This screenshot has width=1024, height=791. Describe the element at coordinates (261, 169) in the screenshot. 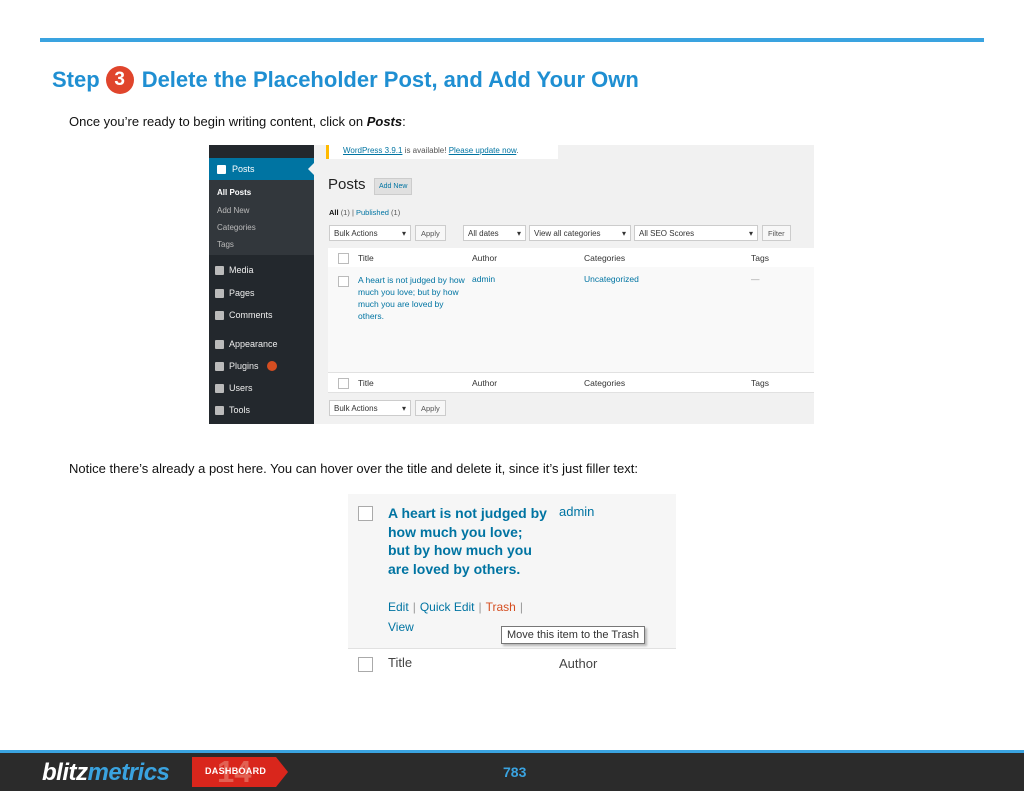

I see `sidebar-item-posts: Posts` at that location.